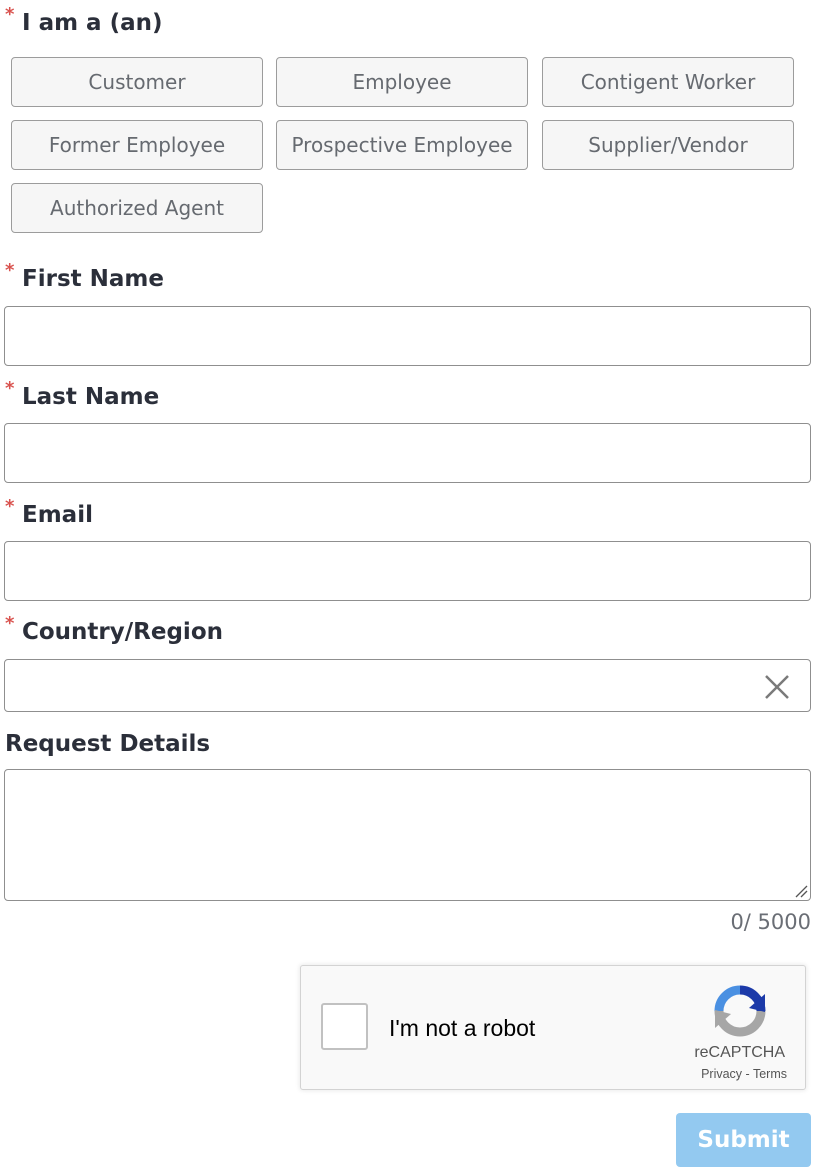 The image size is (817, 1173). What do you see at coordinates (137, 208) in the screenshot?
I see `role-option-authorized-agent: Authorized Agent` at bounding box center [137, 208].